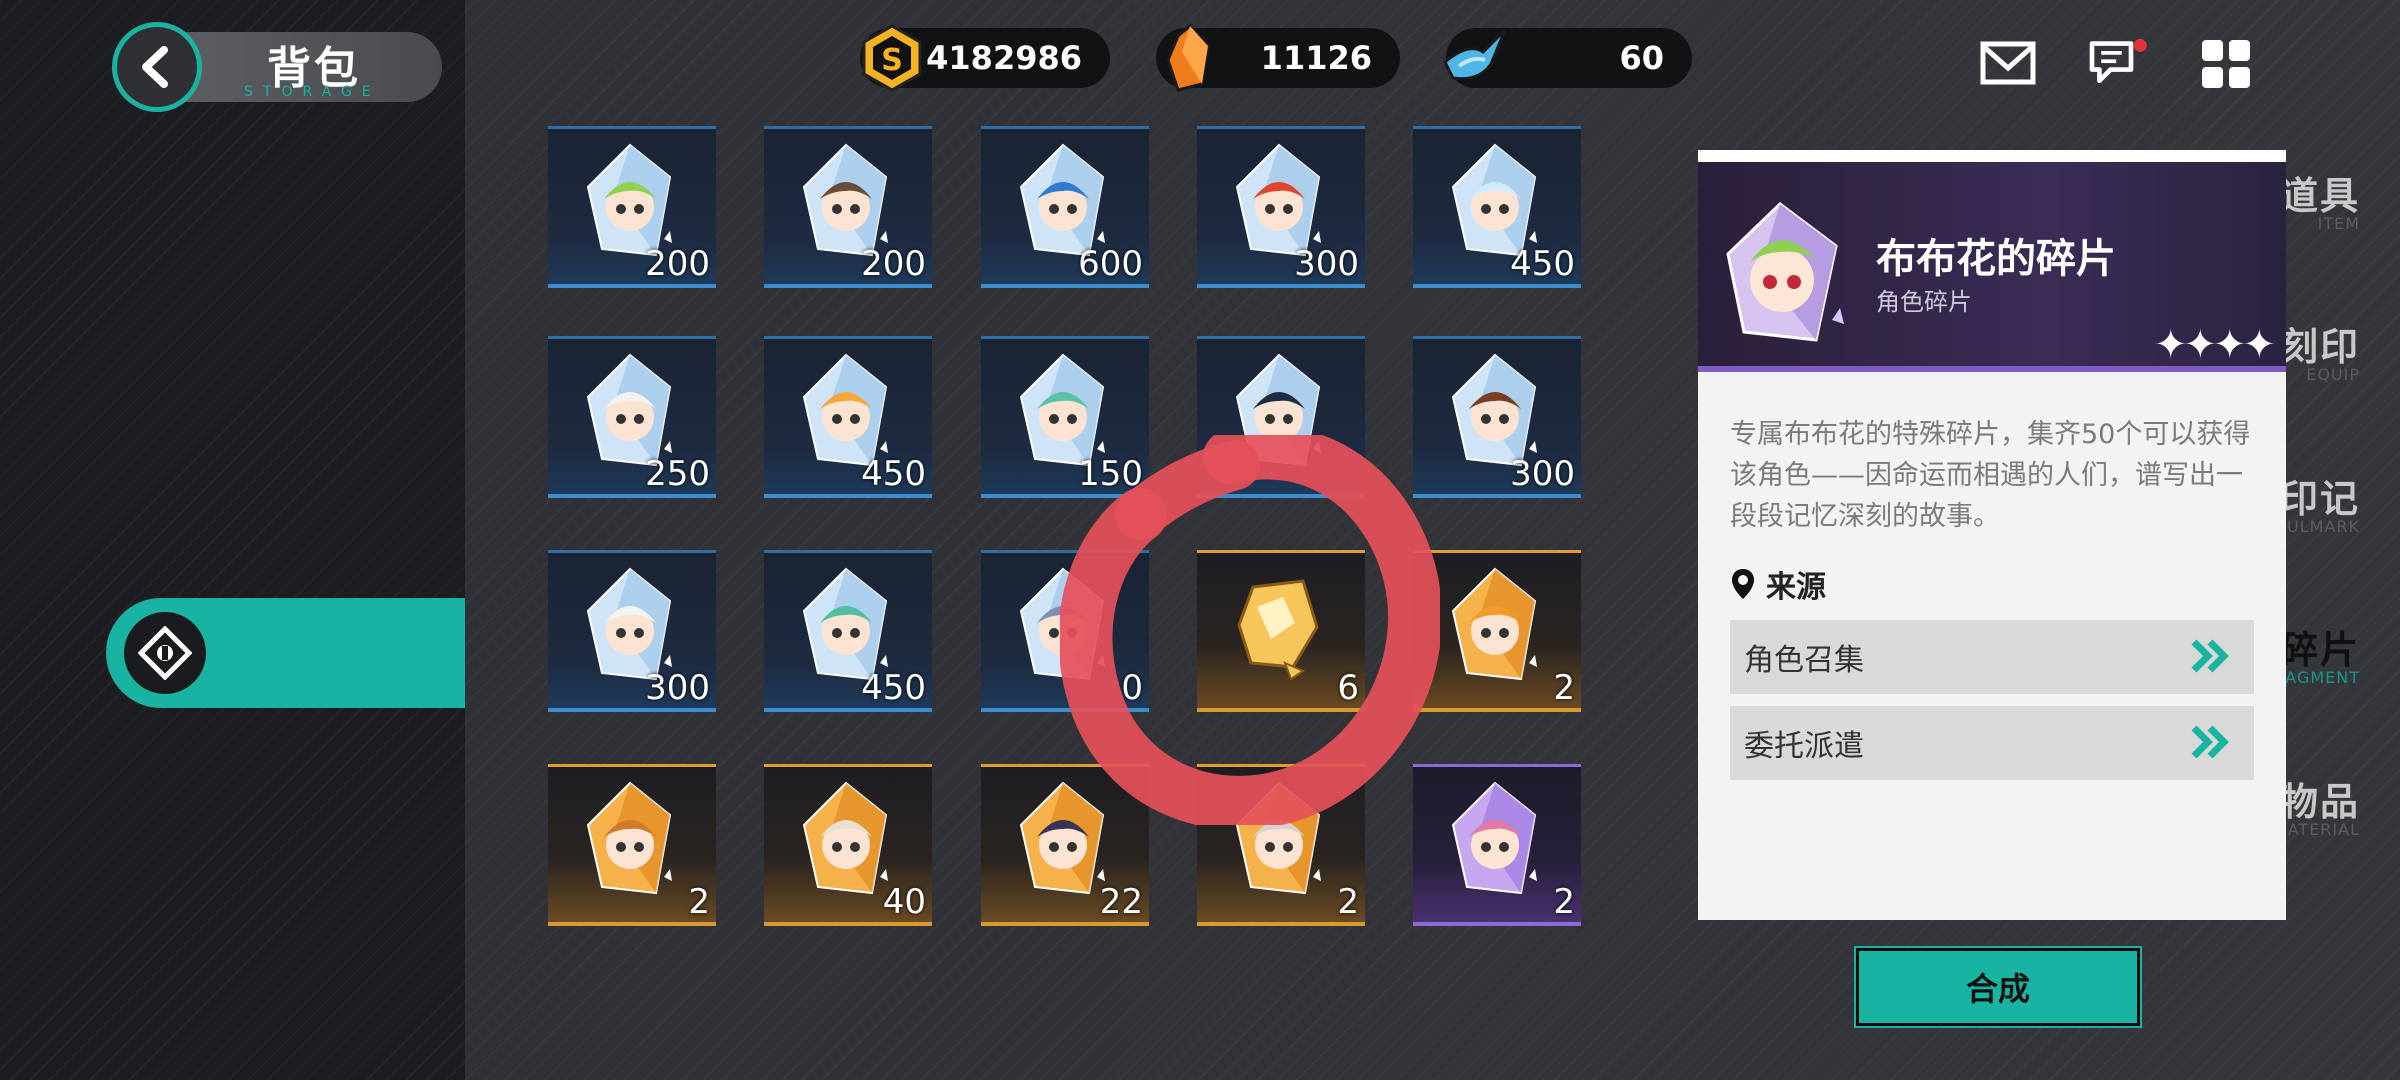 The width and height of the screenshot is (2400, 1080). Describe the element at coordinates (1992, 743) in the screenshot. I see `source-button-dispatch: 委托派遣` at that location.